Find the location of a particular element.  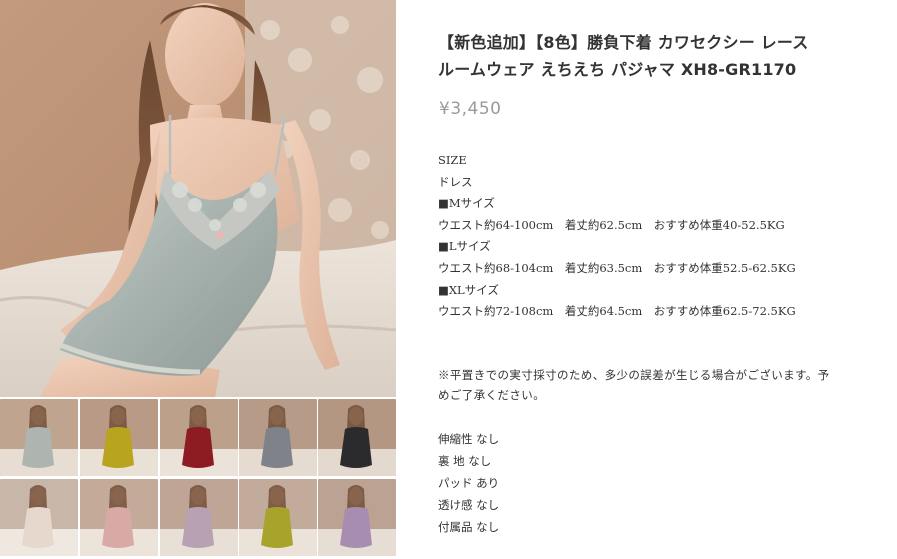

size-l-heading: ■Lサイズ is located at coordinates (464, 246).